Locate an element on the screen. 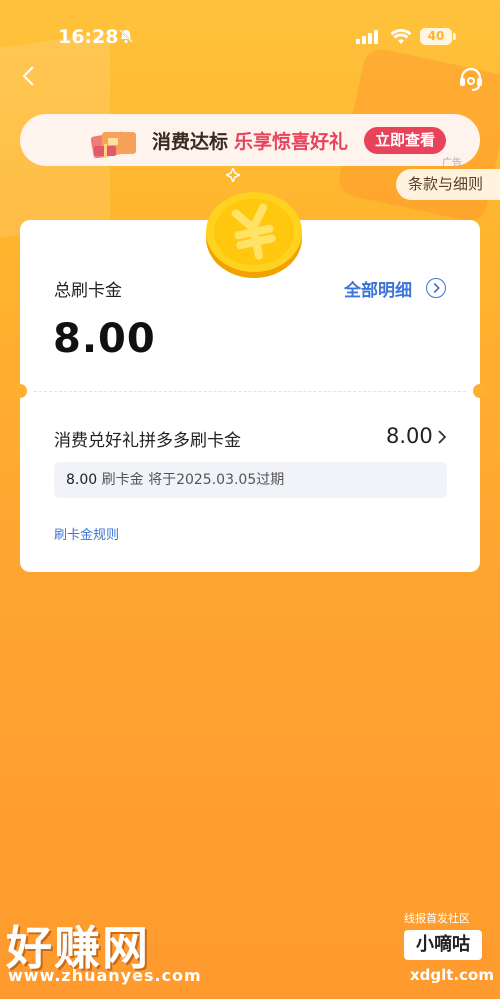  watermark-right-name: 小嘀咕 is located at coordinates (443, 945).